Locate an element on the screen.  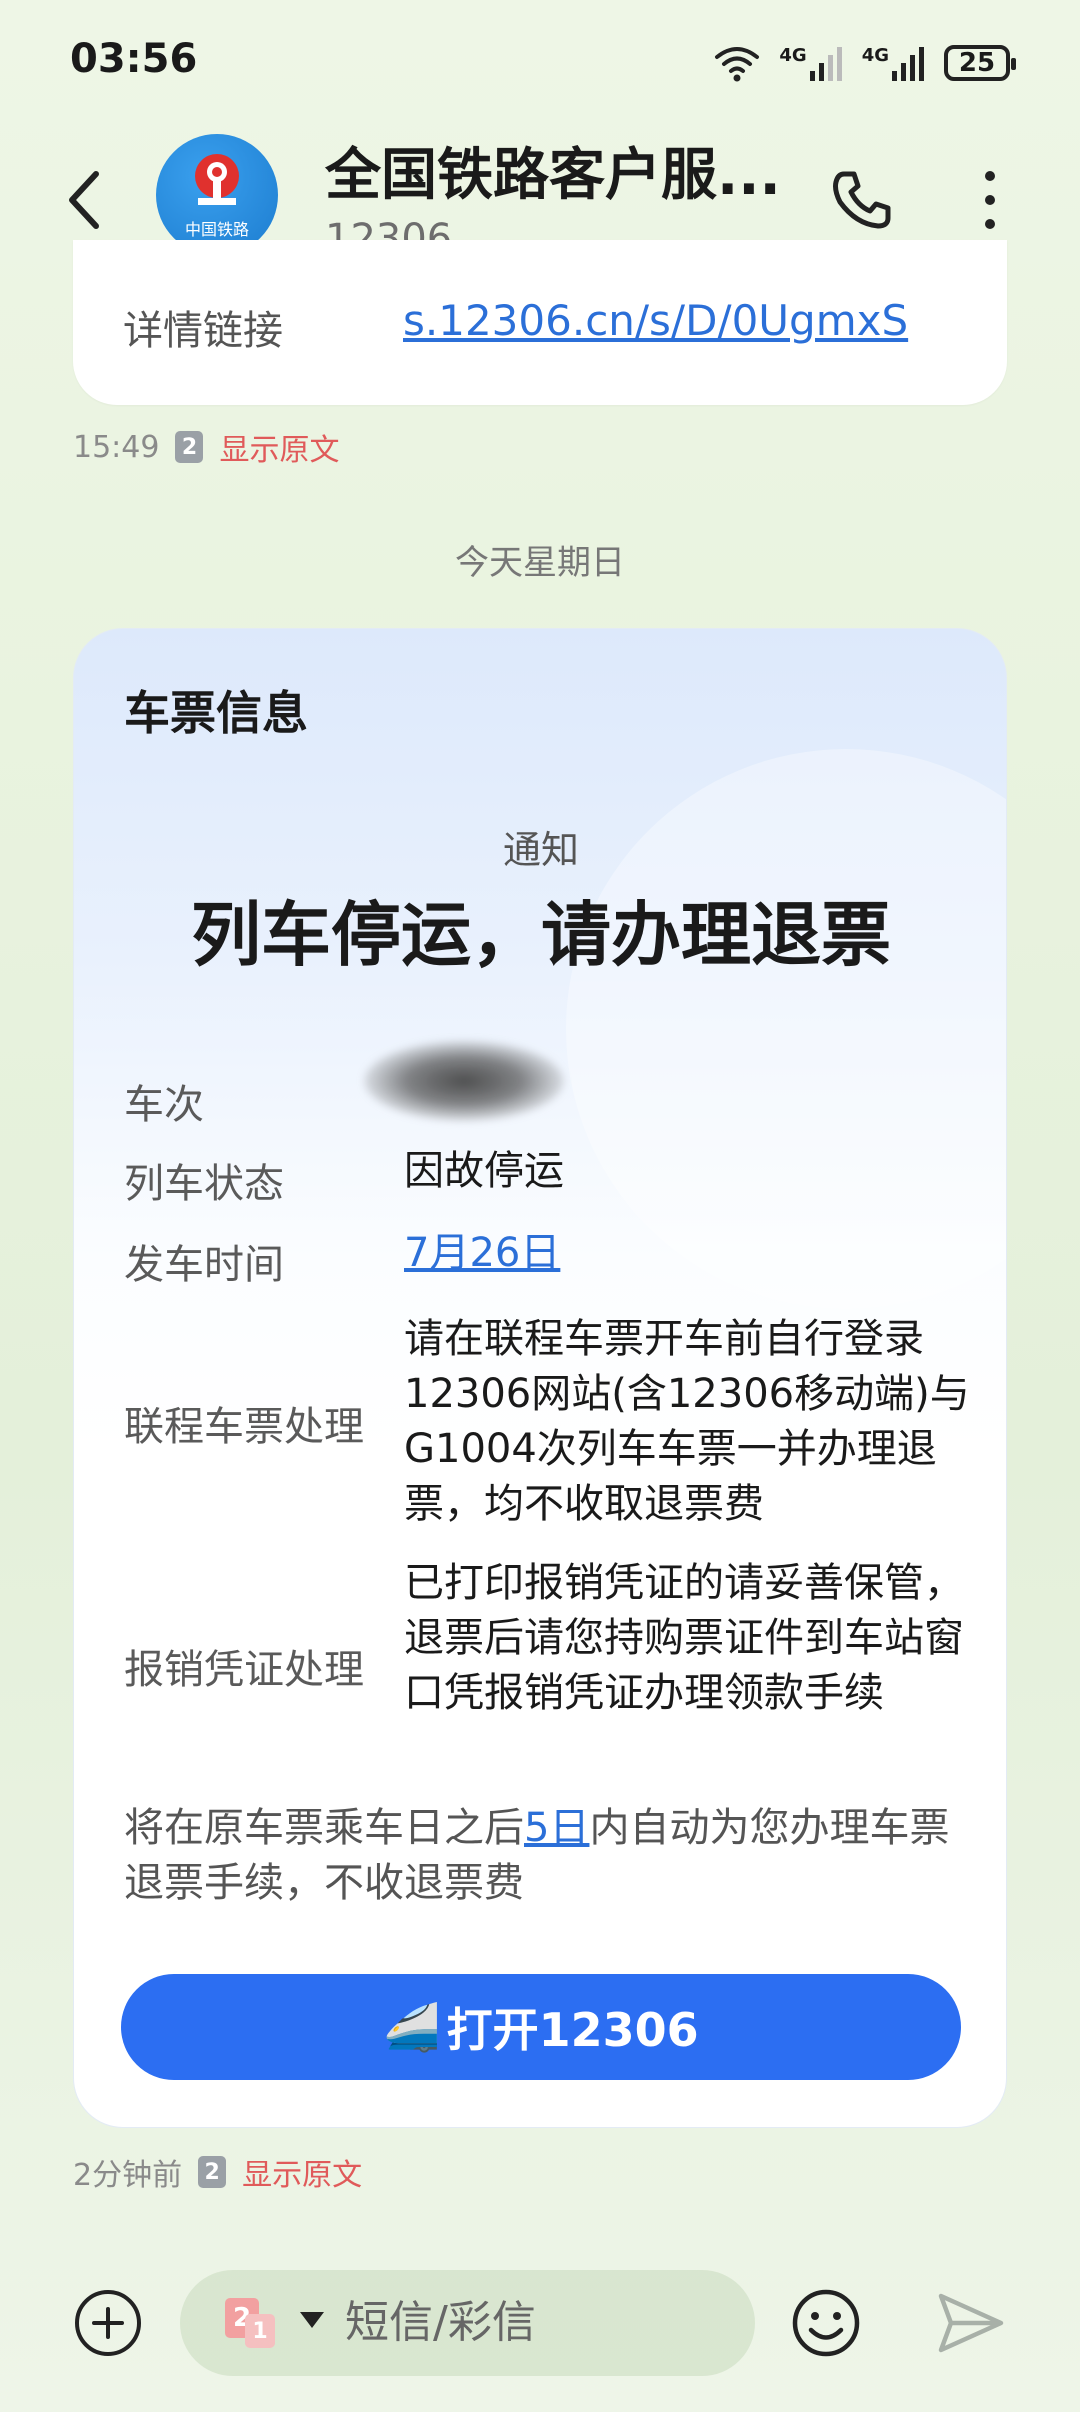
more-options-button is located at coordinates (990, 200).